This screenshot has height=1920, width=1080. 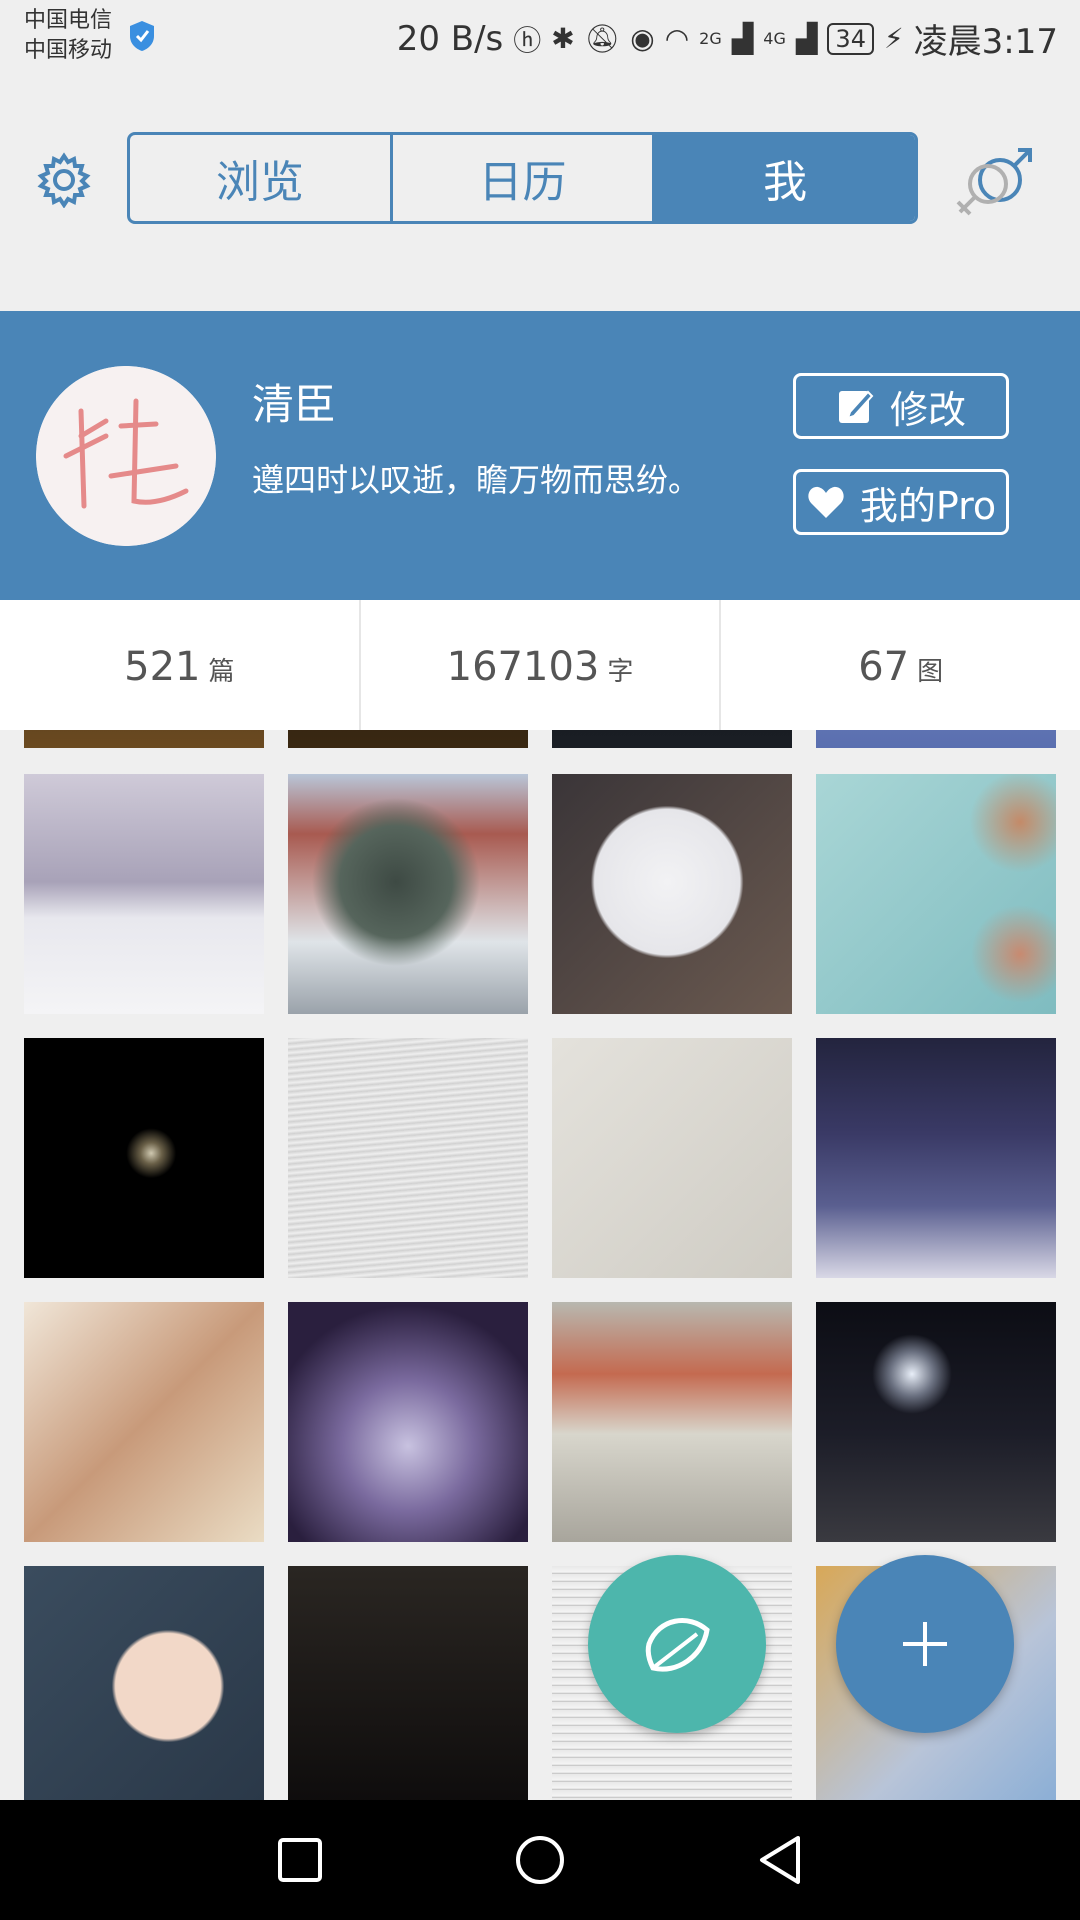 I want to click on mute-icon: 🔕︎, so click(x=602, y=38).